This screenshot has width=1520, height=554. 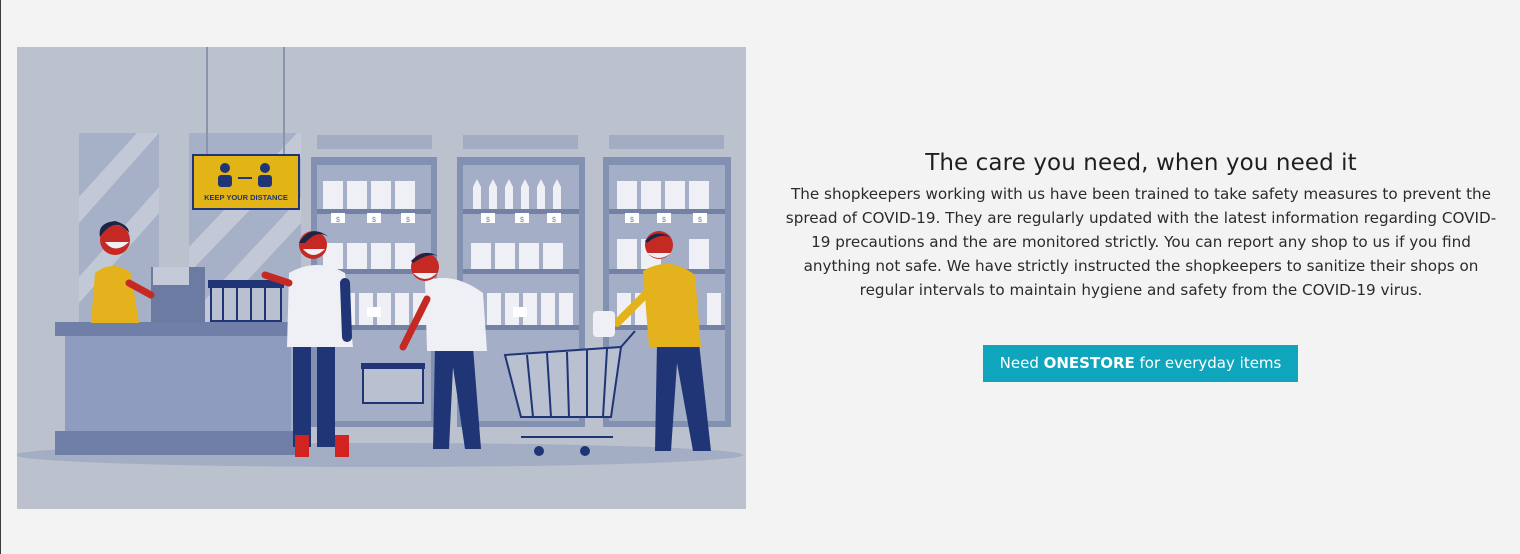 I want to click on onestore-cta-button: Need ONESTORE for everyday items, so click(x=1140, y=363).